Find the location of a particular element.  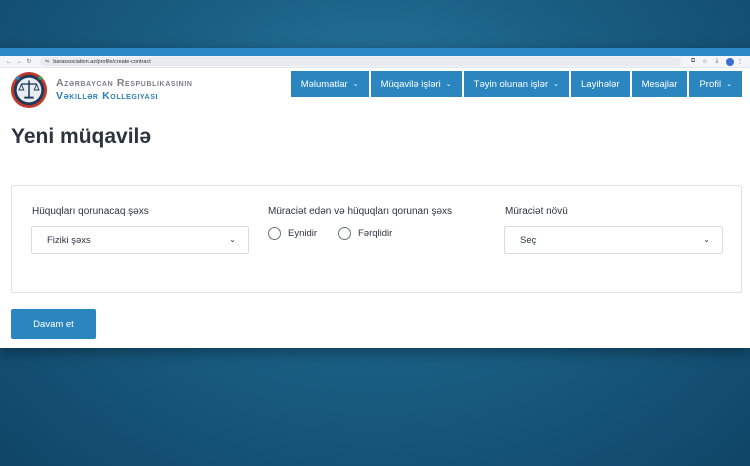

brand-title: Azərbaycan Respublikasının is located at coordinates (124, 83).